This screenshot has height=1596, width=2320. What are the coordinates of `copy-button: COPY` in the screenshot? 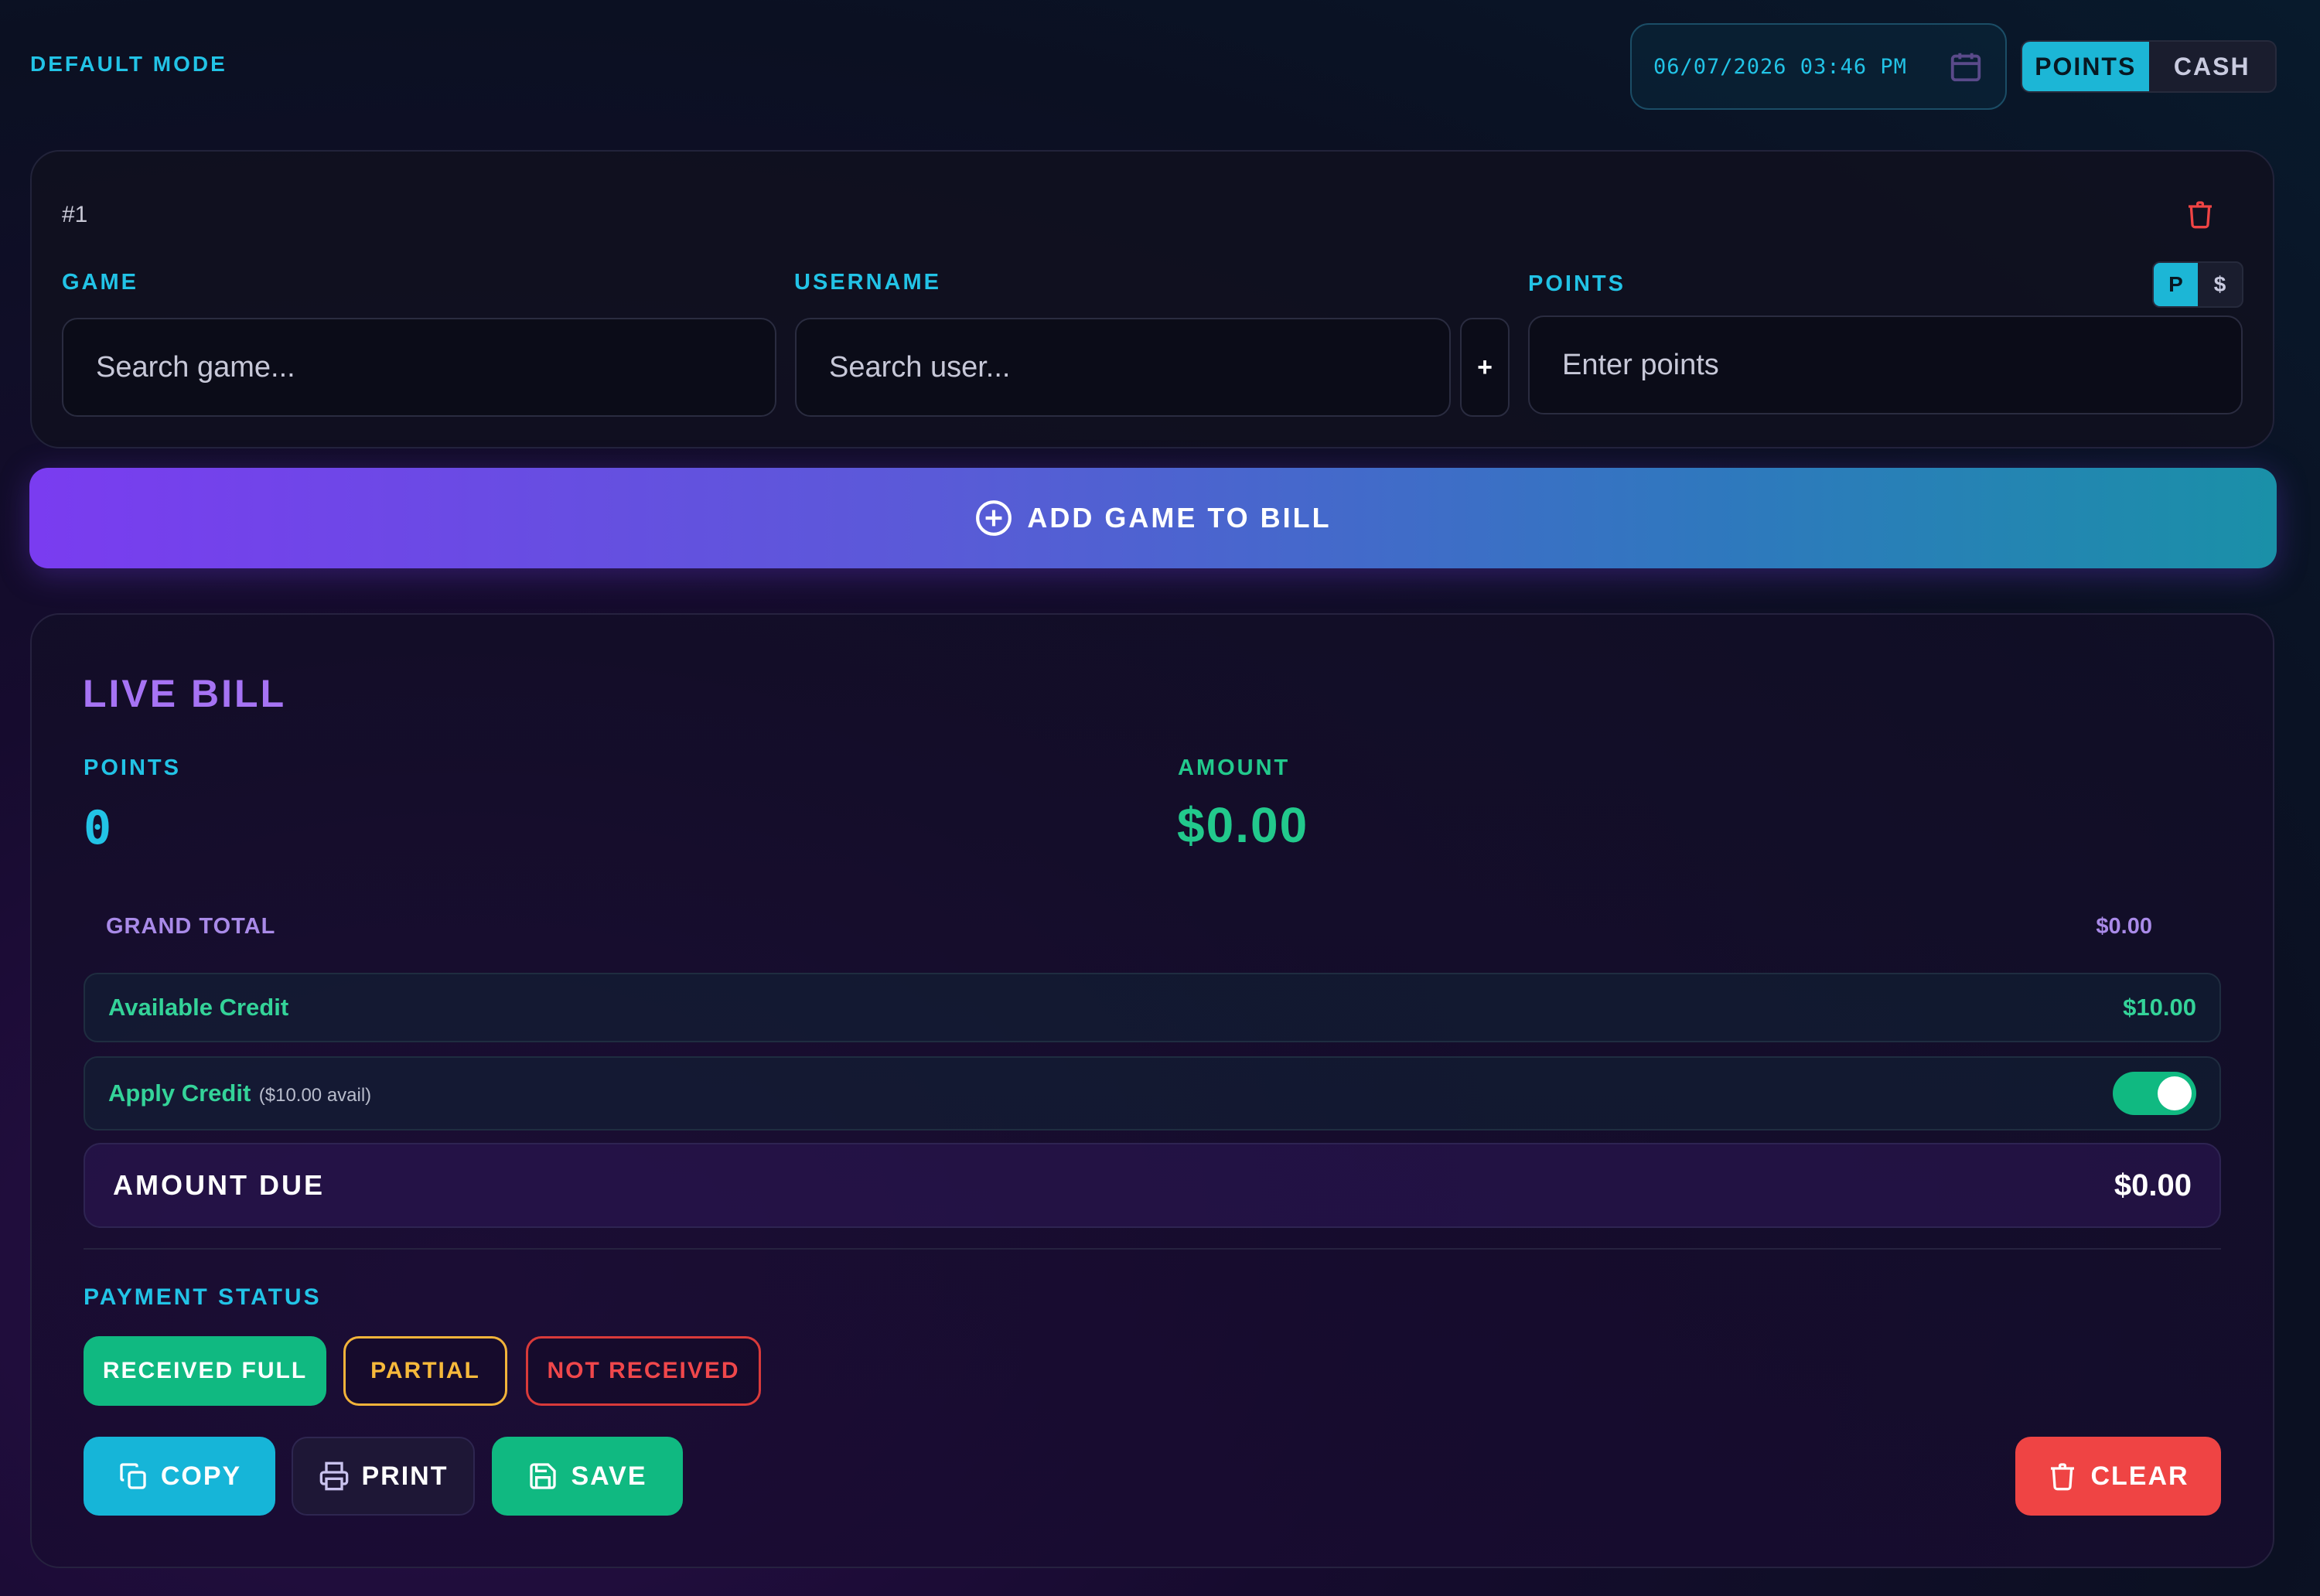 It's located at (179, 1476).